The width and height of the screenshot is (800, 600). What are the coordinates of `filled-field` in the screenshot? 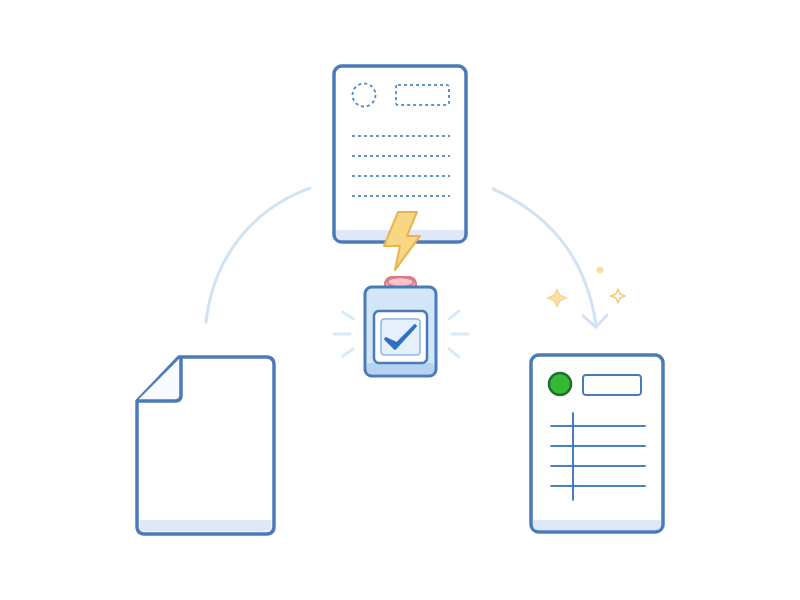 It's located at (612, 385).